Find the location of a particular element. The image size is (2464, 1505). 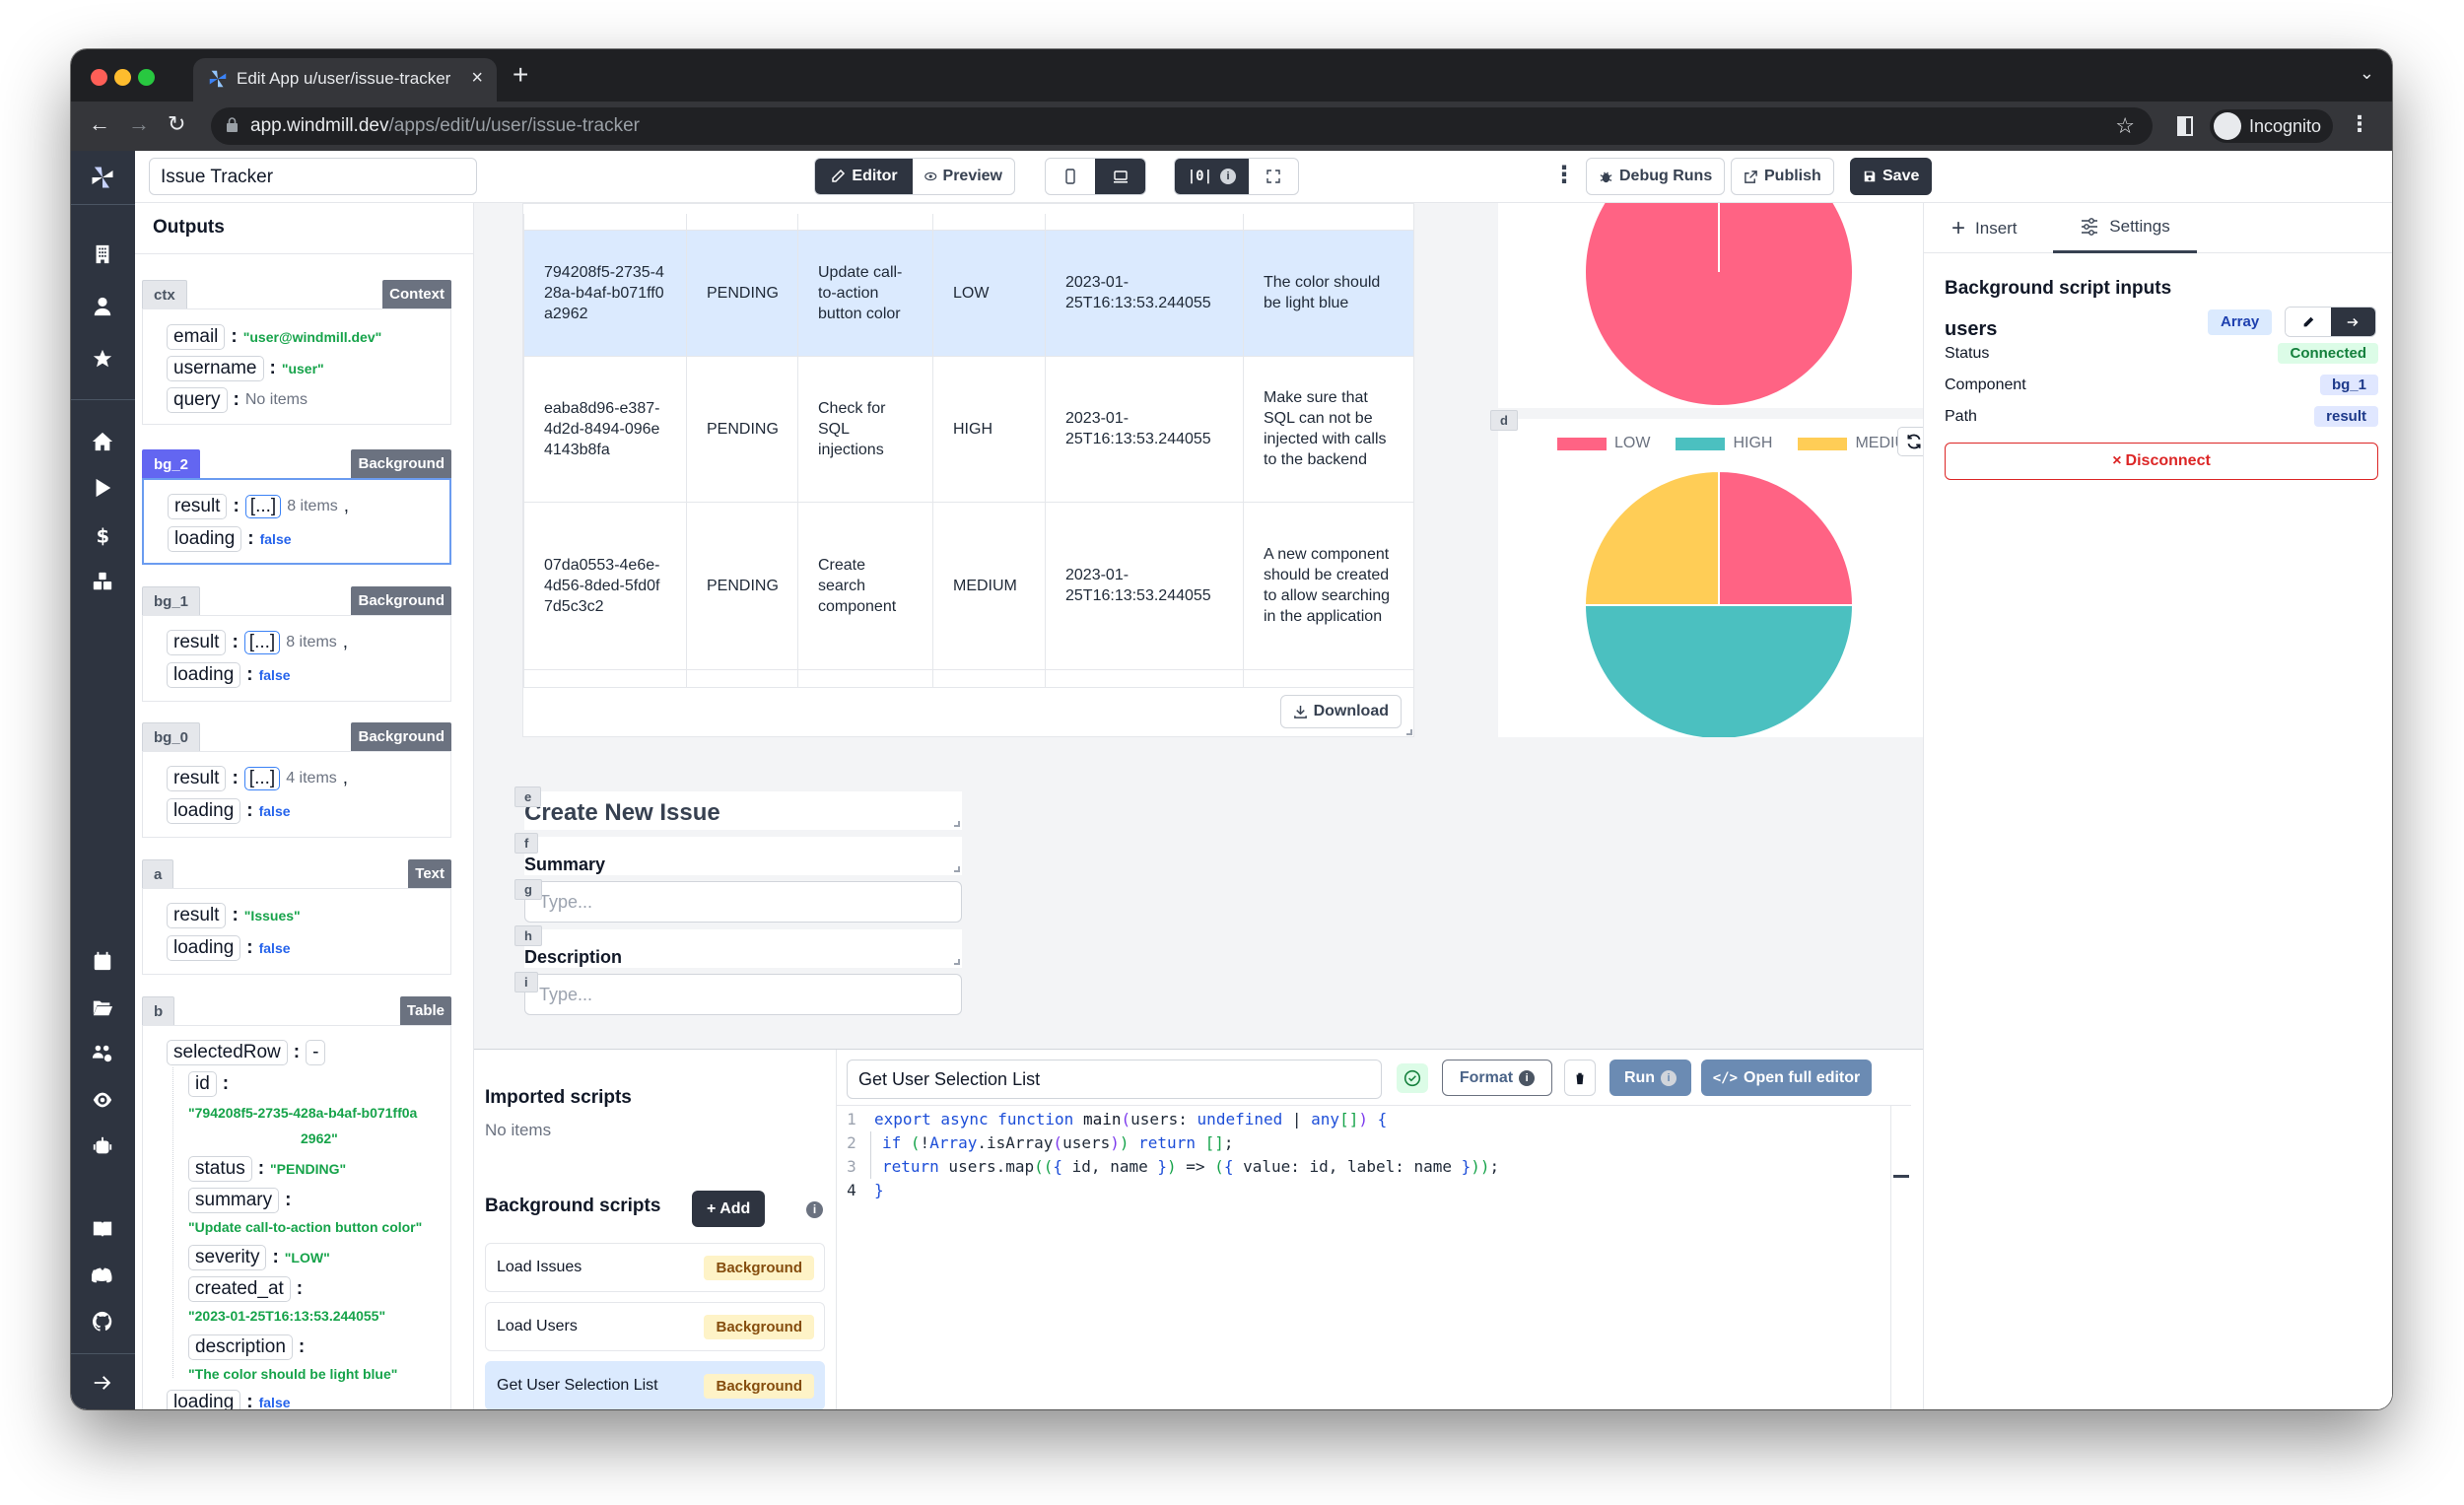

eye-audit-logs-icon is located at coordinates (102, 1100).